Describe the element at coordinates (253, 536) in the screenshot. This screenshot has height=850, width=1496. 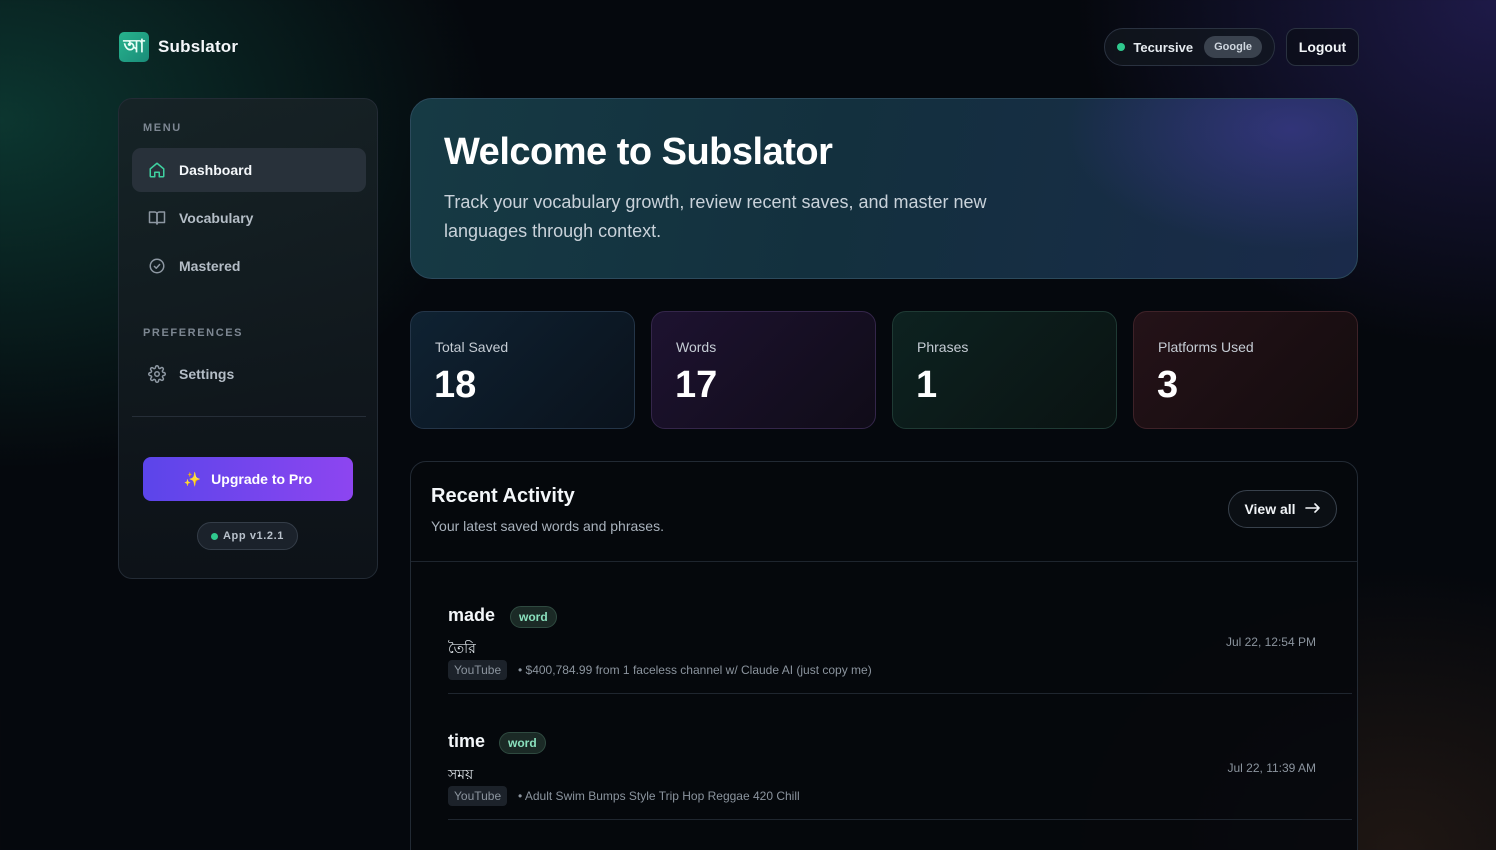
I see `version-label: App v1.2.1` at that location.